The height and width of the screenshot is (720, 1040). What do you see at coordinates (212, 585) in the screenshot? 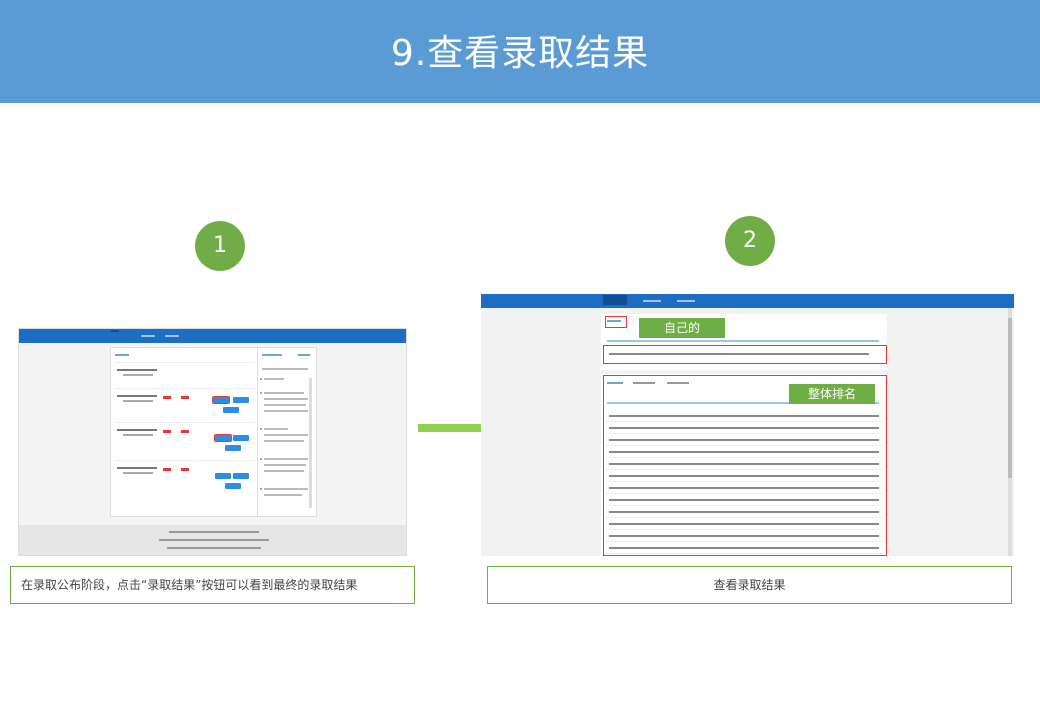
I see `step-1-caption: 在录取公布阶段，点击“录取结果”按钮可以看到最终的录取结果` at bounding box center [212, 585].